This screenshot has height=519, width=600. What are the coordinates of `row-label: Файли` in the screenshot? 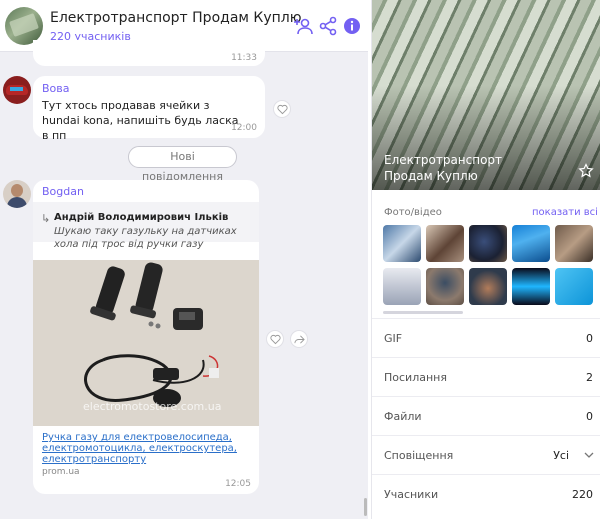 It's located at (403, 416).